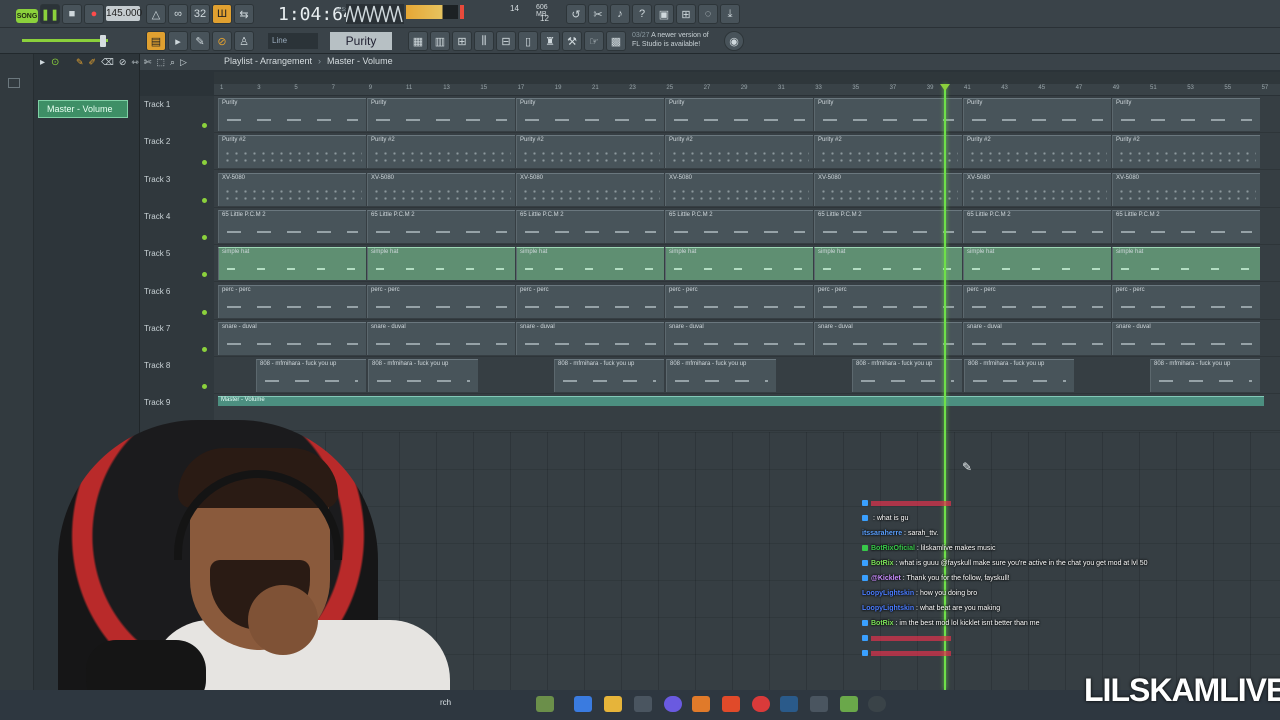 The height and width of the screenshot is (720, 1280). I want to click on track-label: Track 3, so click(157, 179).